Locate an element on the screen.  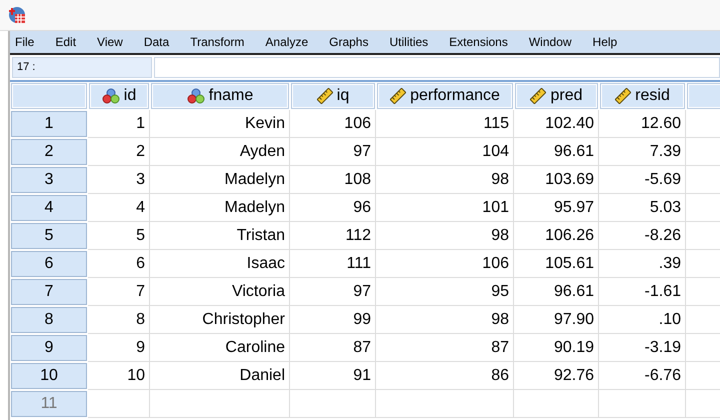
table-cell: 106.26 is located at coordinates (556, 236).